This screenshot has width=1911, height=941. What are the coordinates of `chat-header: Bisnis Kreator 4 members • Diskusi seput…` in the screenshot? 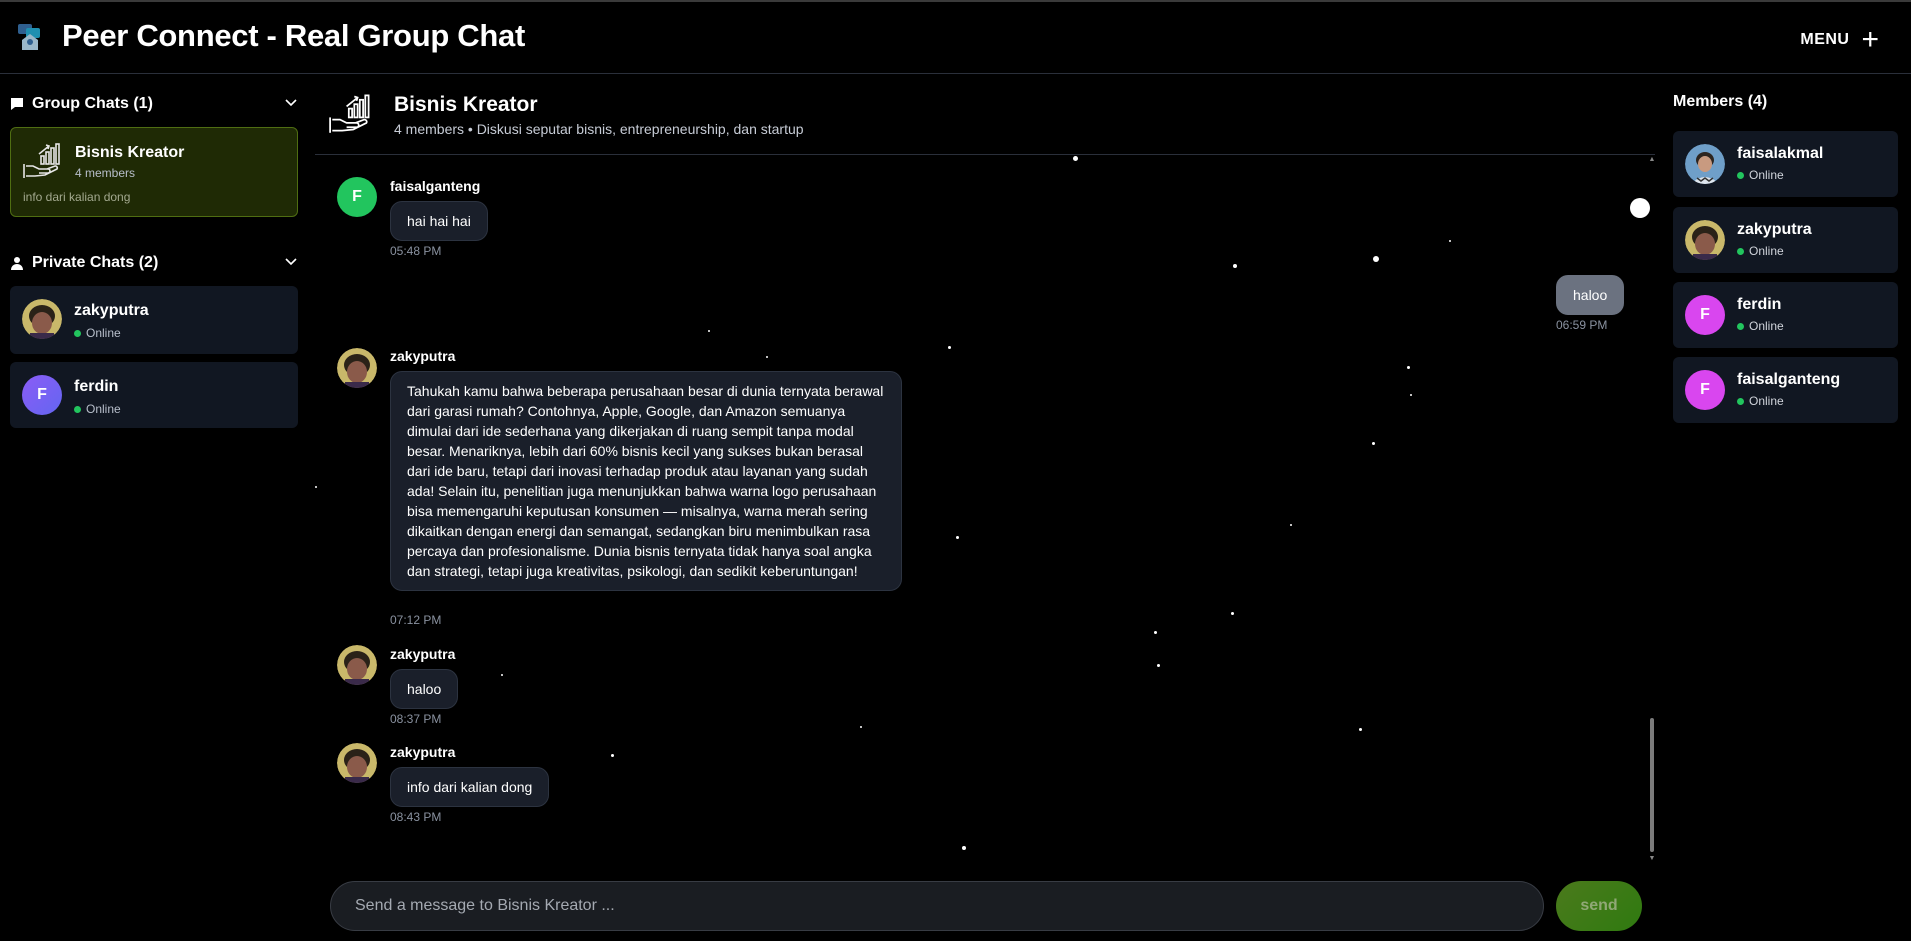 It's located at (985, 115).